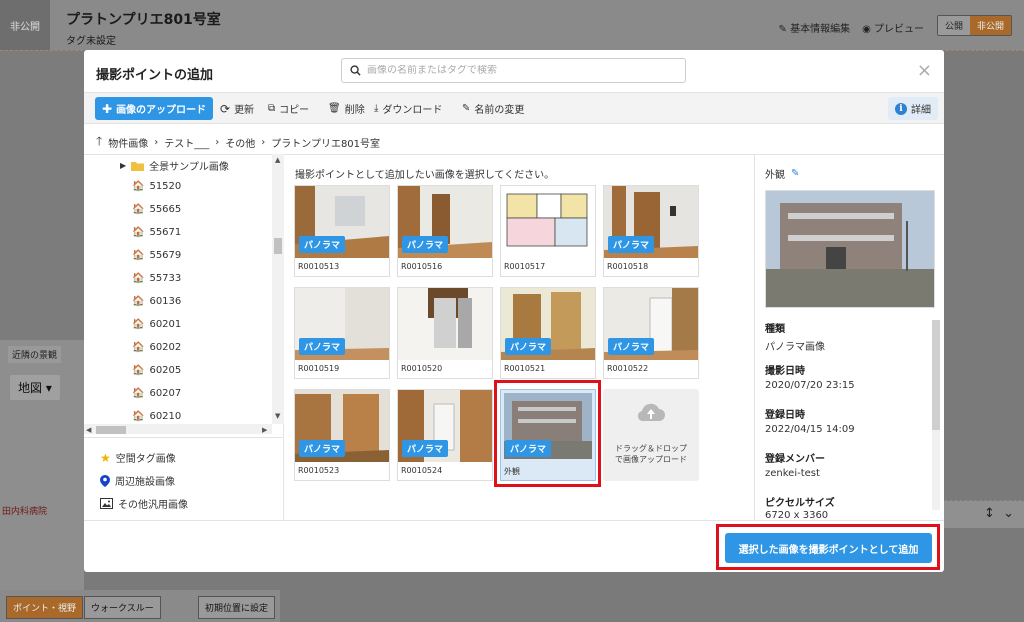 The image size is (1024, 622). Describe the element at coordinates (408, 108) in the screenshot. I see `download-button: ⤓ ダウンロード` at that location.